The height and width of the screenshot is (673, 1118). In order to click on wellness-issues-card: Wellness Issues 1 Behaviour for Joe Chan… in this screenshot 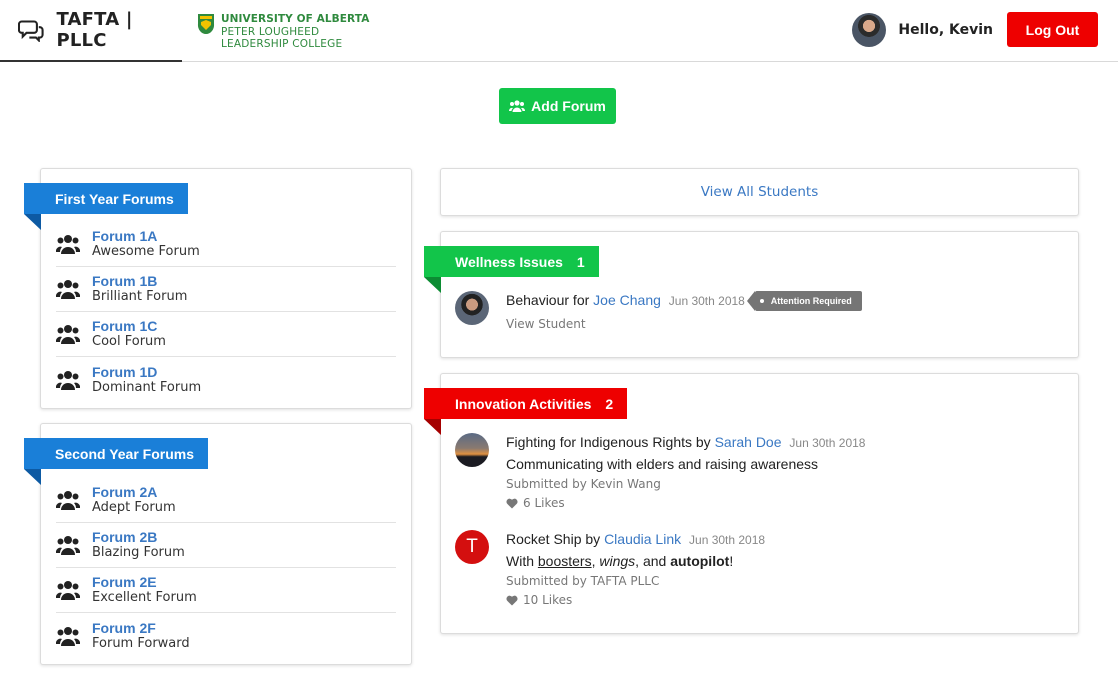, I will do `click(751, 294)`.